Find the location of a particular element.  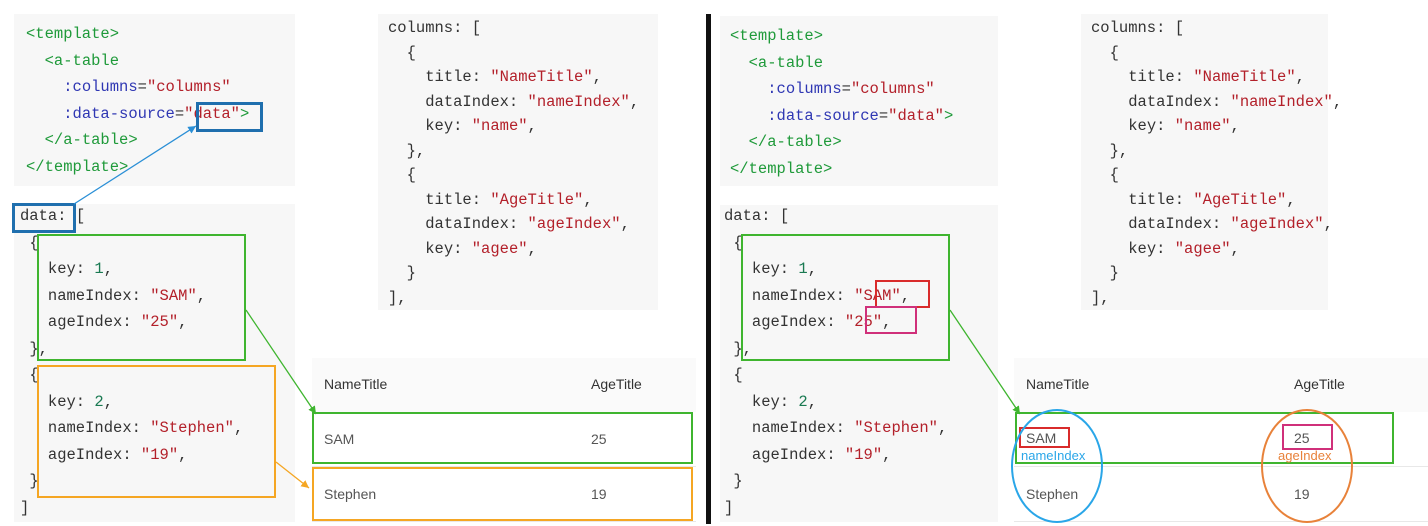

right-arrows is located at coordinates (1151, 416).